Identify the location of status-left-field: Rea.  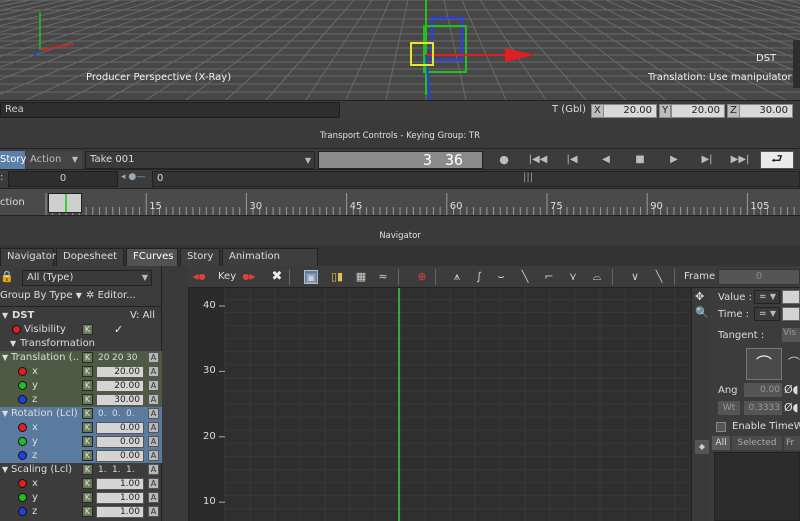
(170, 110).